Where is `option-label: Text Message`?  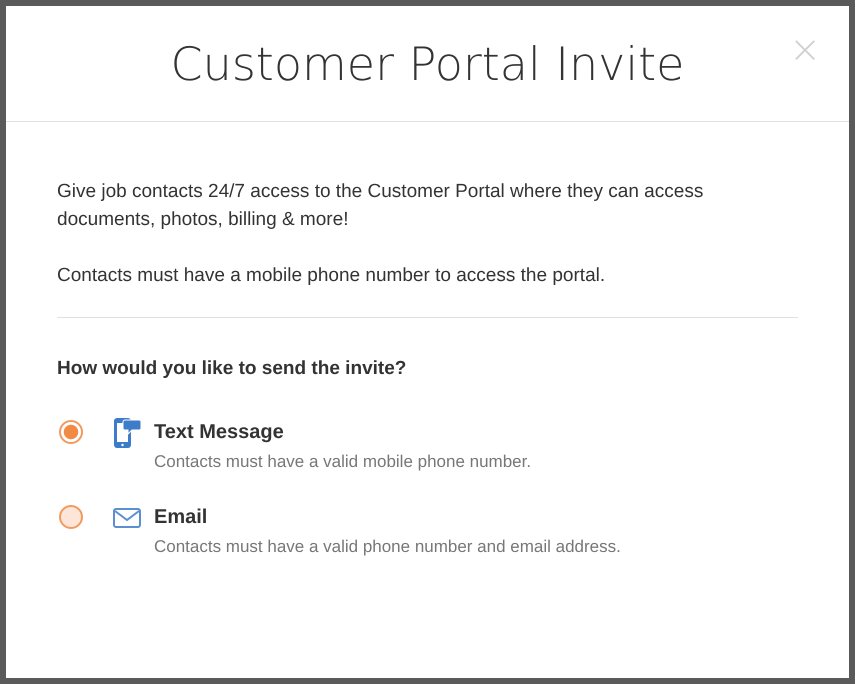 option-label: Text Message is located at coordinates (219, 432).